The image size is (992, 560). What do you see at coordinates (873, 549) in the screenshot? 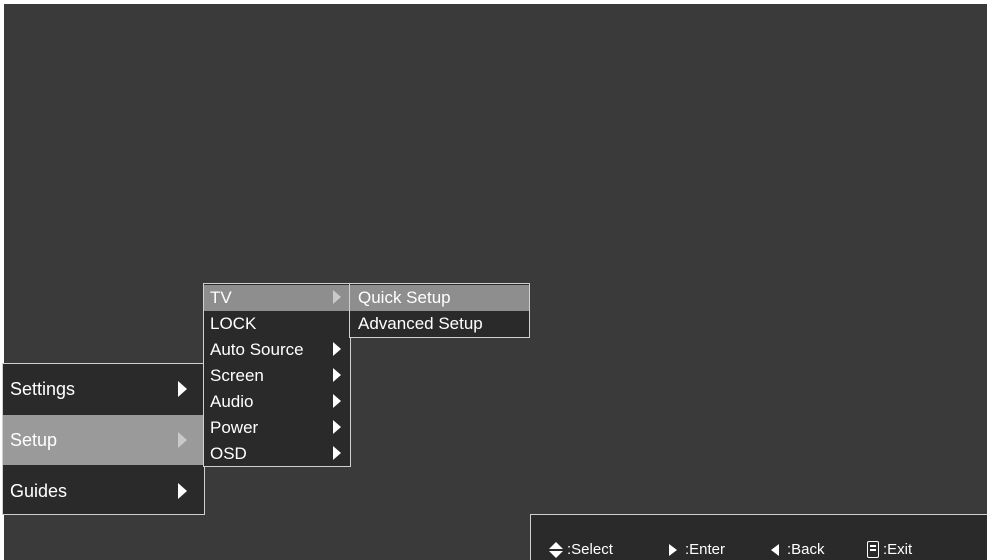
I see `remote-control-icon` at bounding box center [873, 549].